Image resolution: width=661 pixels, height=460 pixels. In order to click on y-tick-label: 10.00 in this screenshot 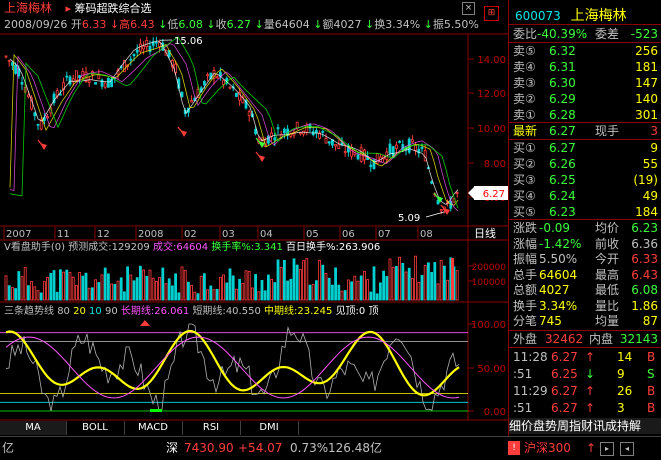, I will do `click(491, 129)`.